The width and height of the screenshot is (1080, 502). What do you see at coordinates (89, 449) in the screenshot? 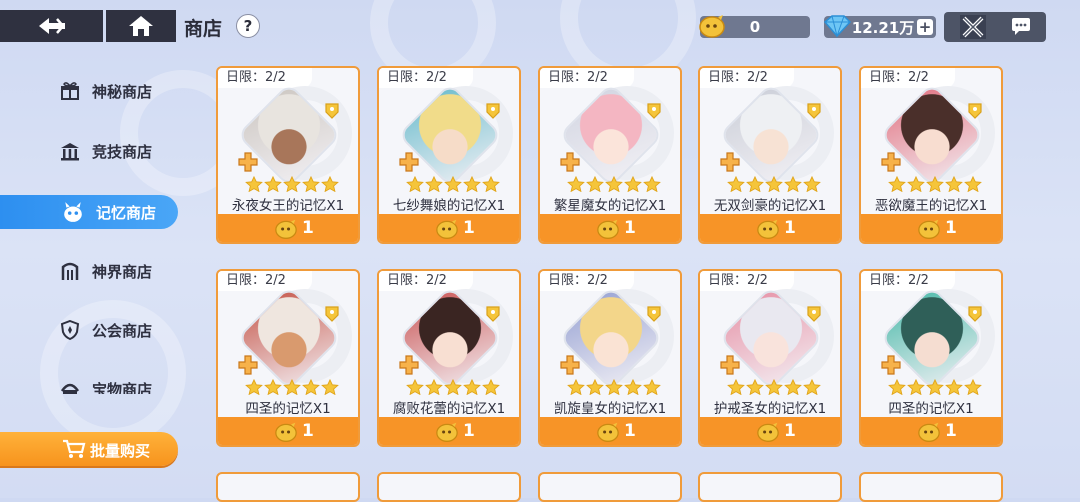
I see `bulk-buy-button: 批量购买` at bounding box center [89, 449].